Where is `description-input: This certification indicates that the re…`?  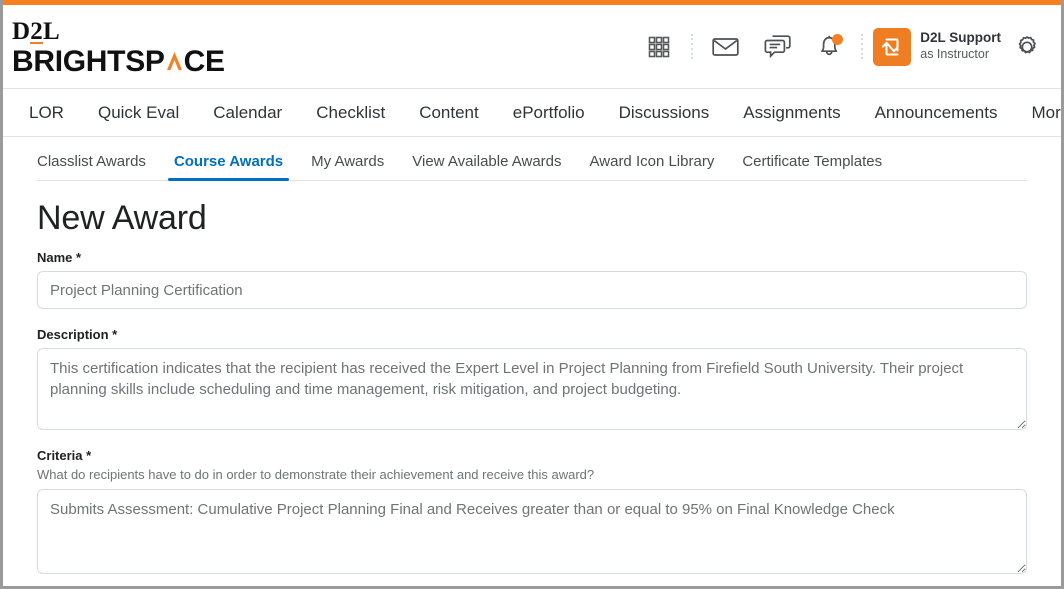 description-input: This certification indicates that the re… is located at coordinates (532, 389).